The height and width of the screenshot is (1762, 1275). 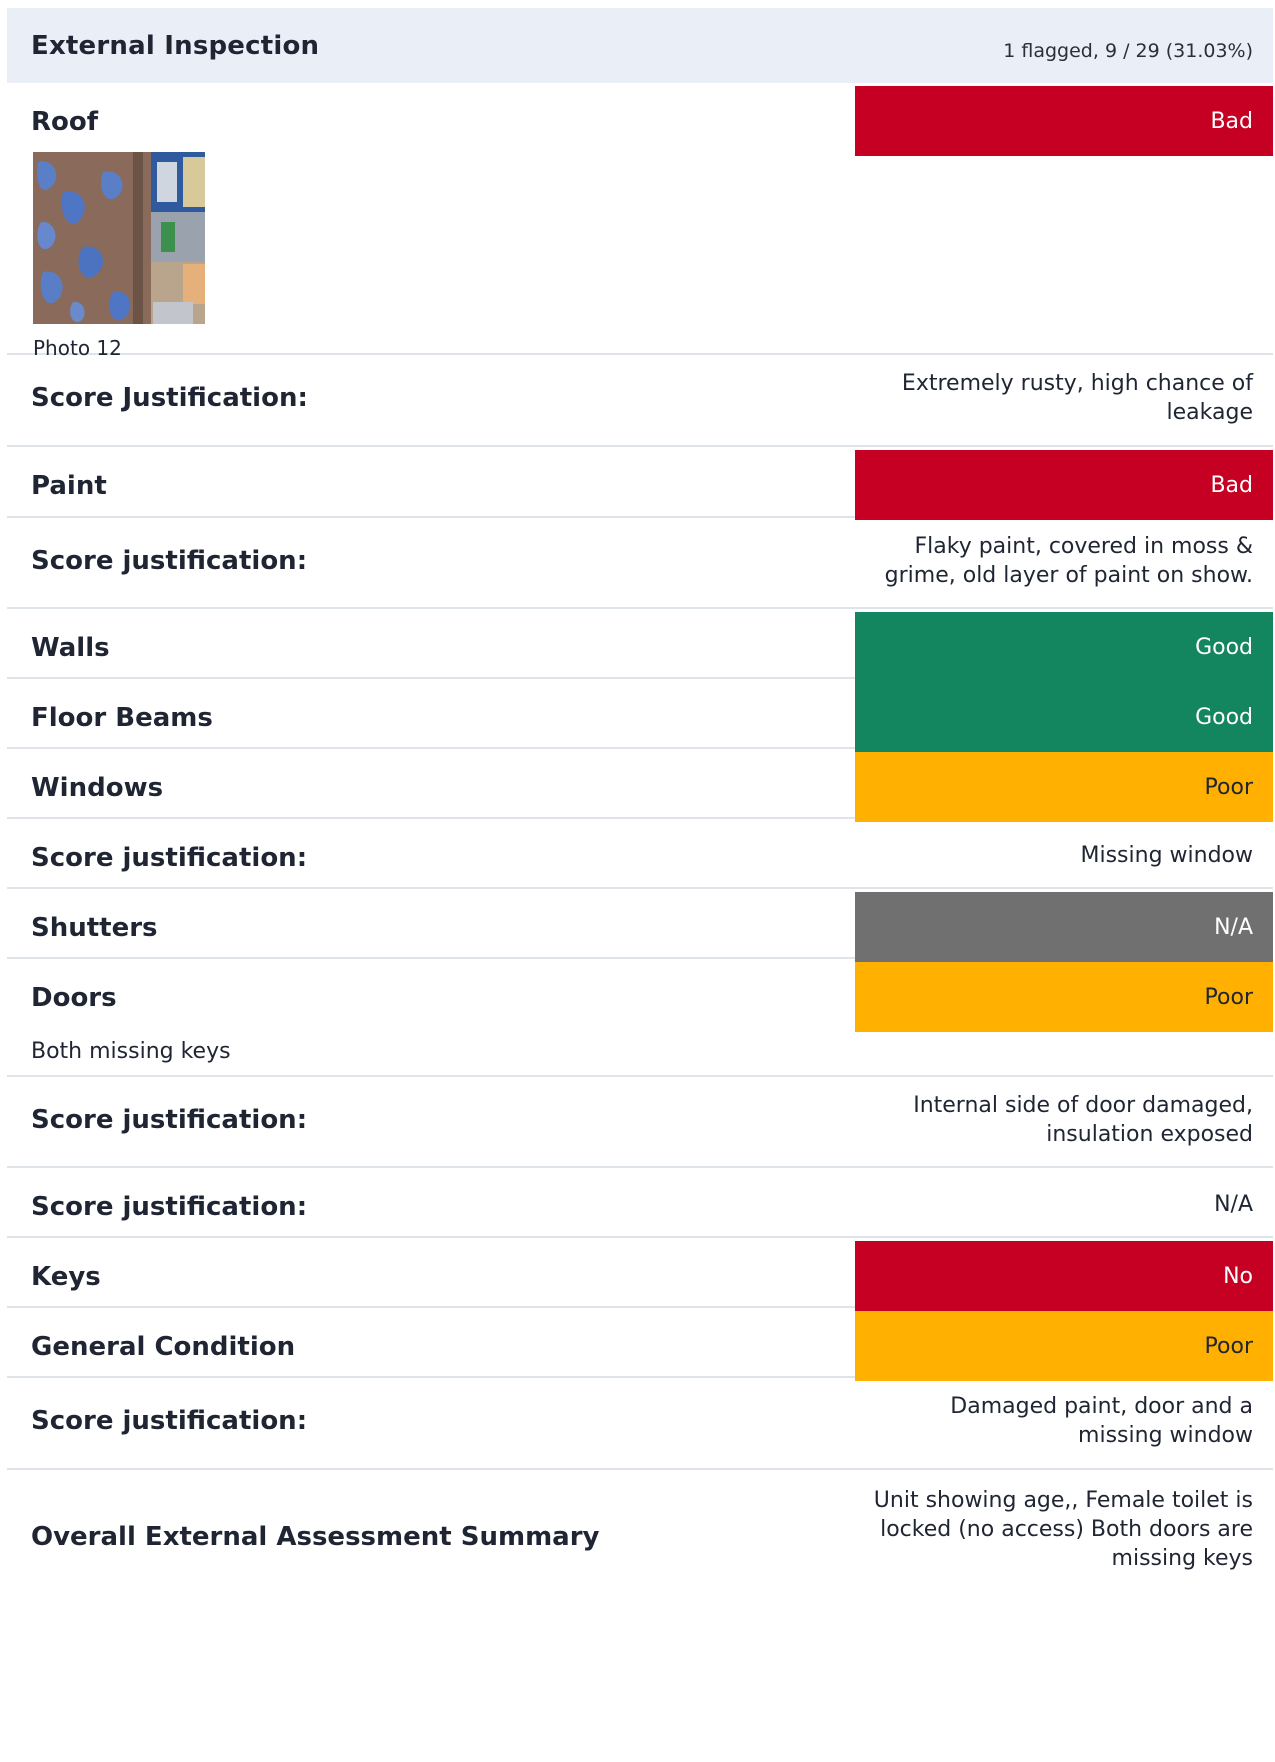 What do you see at coordinates (1165, 1435) in the screenshot?
I see `general-condition-justification-line: missing window` at bounding box center [1165, 1435].